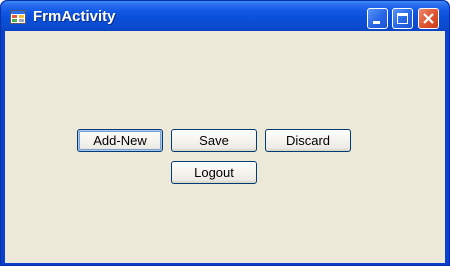  Describe the element at coordinates (225, 16) in the screenshot. I see `title-bar: FrmActivity` at that location.